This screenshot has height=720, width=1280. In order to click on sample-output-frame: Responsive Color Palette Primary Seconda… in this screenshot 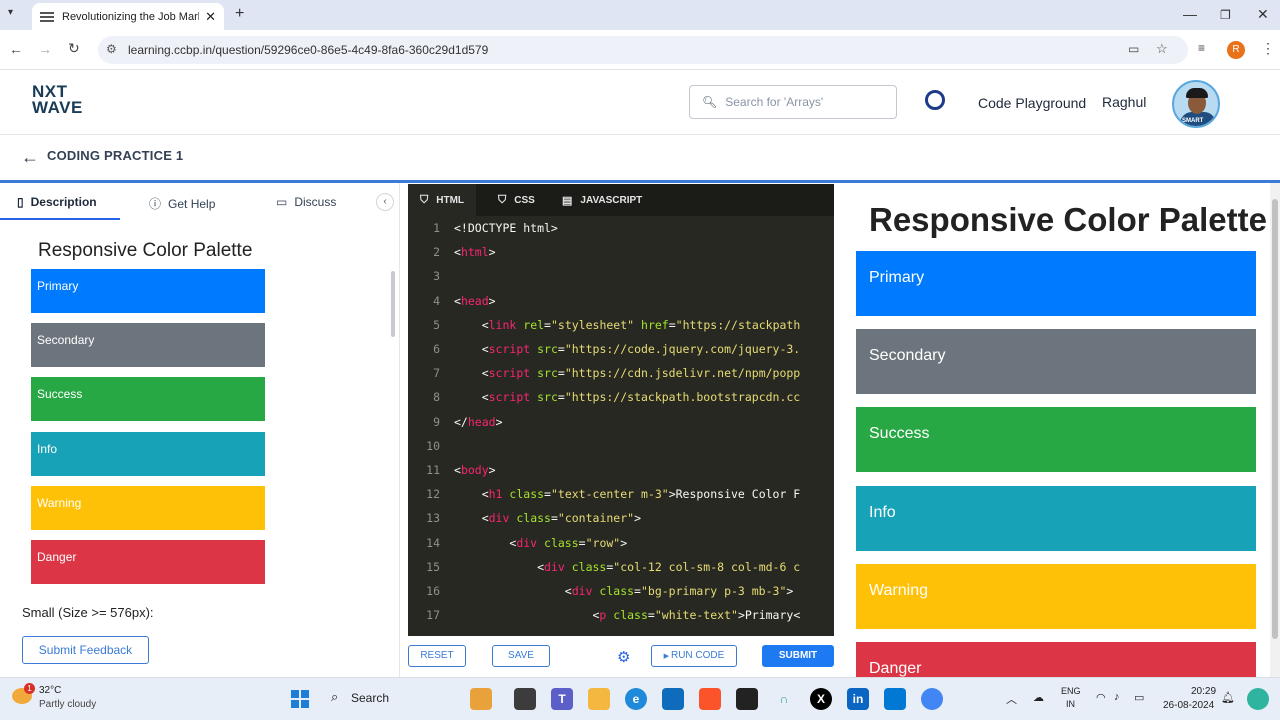, I will do `click(150, 413)`.